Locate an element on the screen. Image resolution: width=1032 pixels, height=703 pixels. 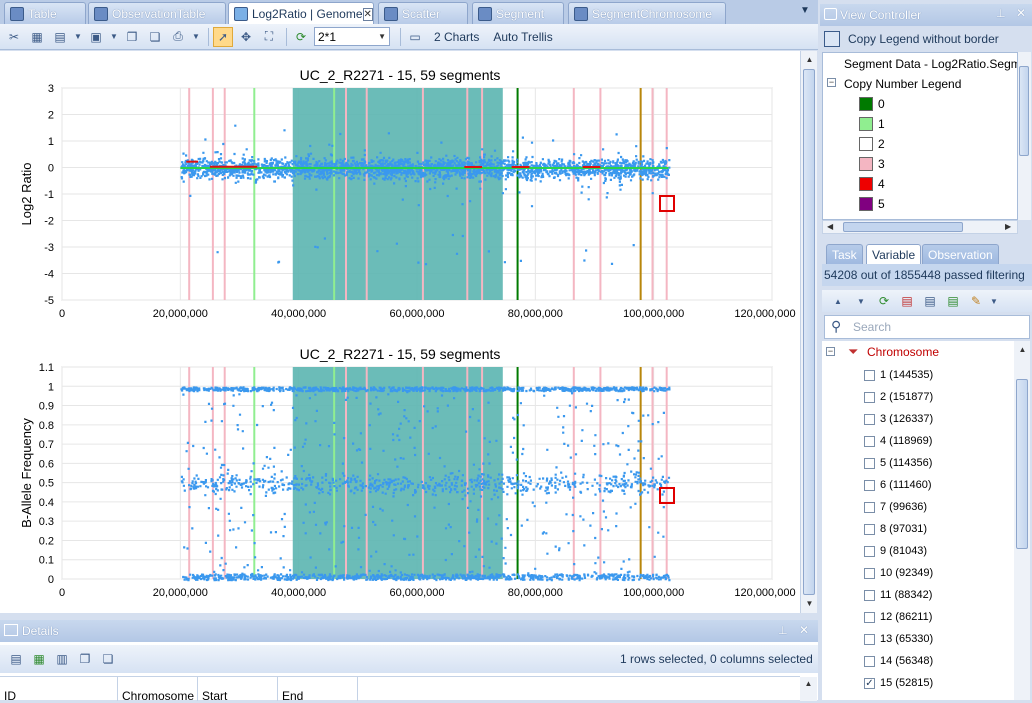
charts-count-button: 2 Charts is located at coordinates (456, 37).